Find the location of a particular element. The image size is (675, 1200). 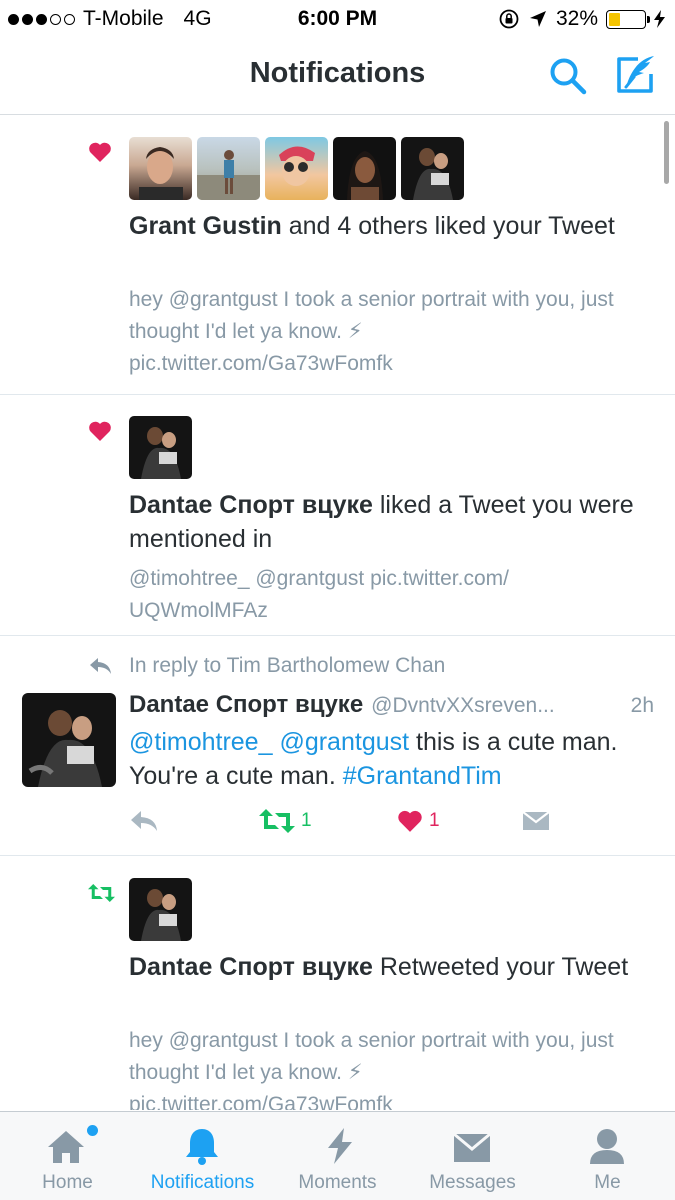

status-bar: T-Mobile 4G 6:00 PM 32% is located at coordinates (337, 19).